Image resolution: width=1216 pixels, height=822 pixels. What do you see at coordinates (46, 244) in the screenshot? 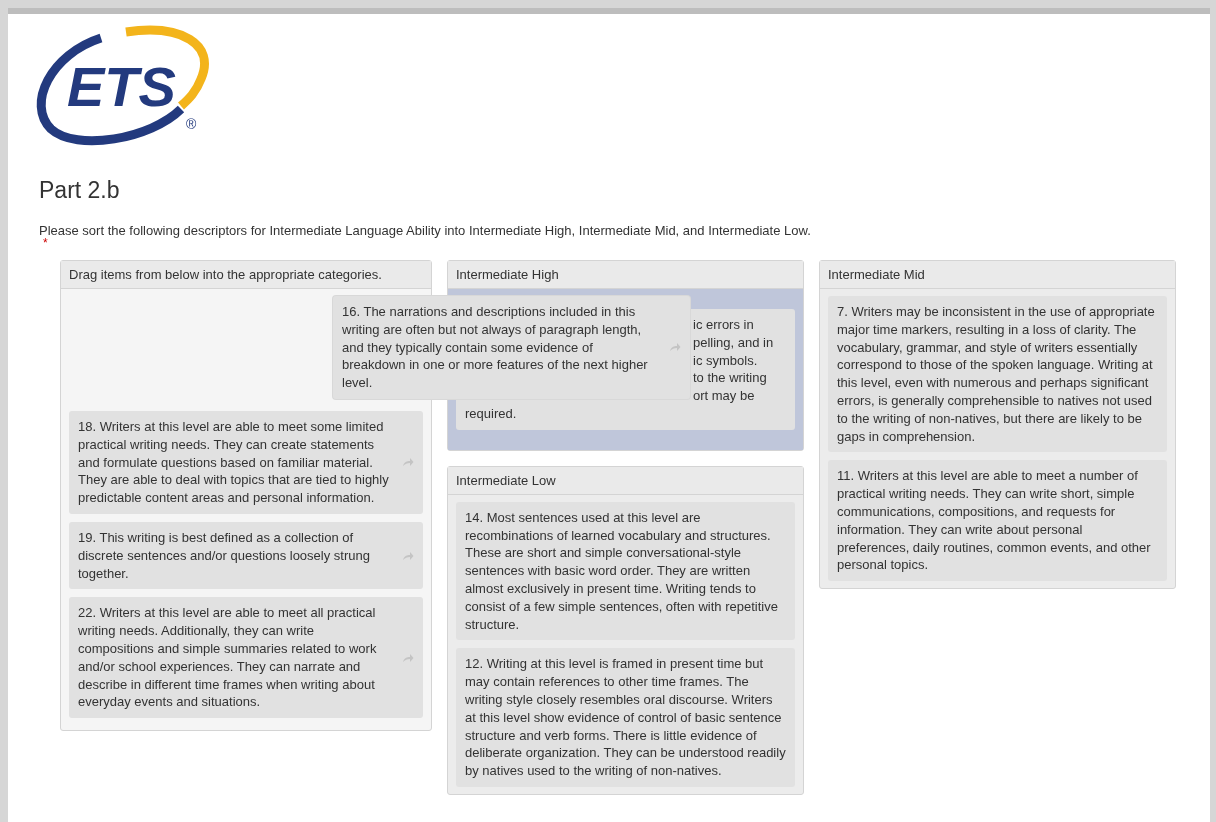
I see `required-mark: *` at bounding box center [46, 244].